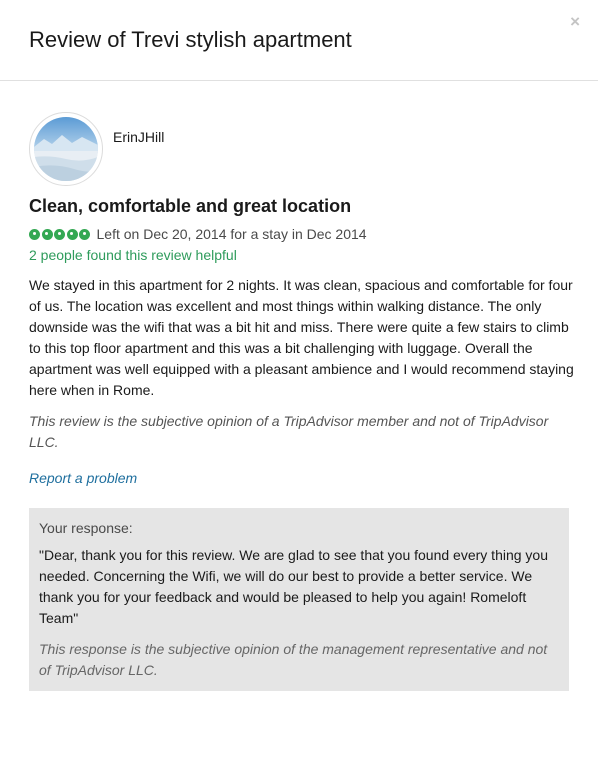 The image size is (598, 761). What do you see at coordinates (86, 528) in the screenshot?
I see `response-label: Your response:` at bounding box center [86, 528].